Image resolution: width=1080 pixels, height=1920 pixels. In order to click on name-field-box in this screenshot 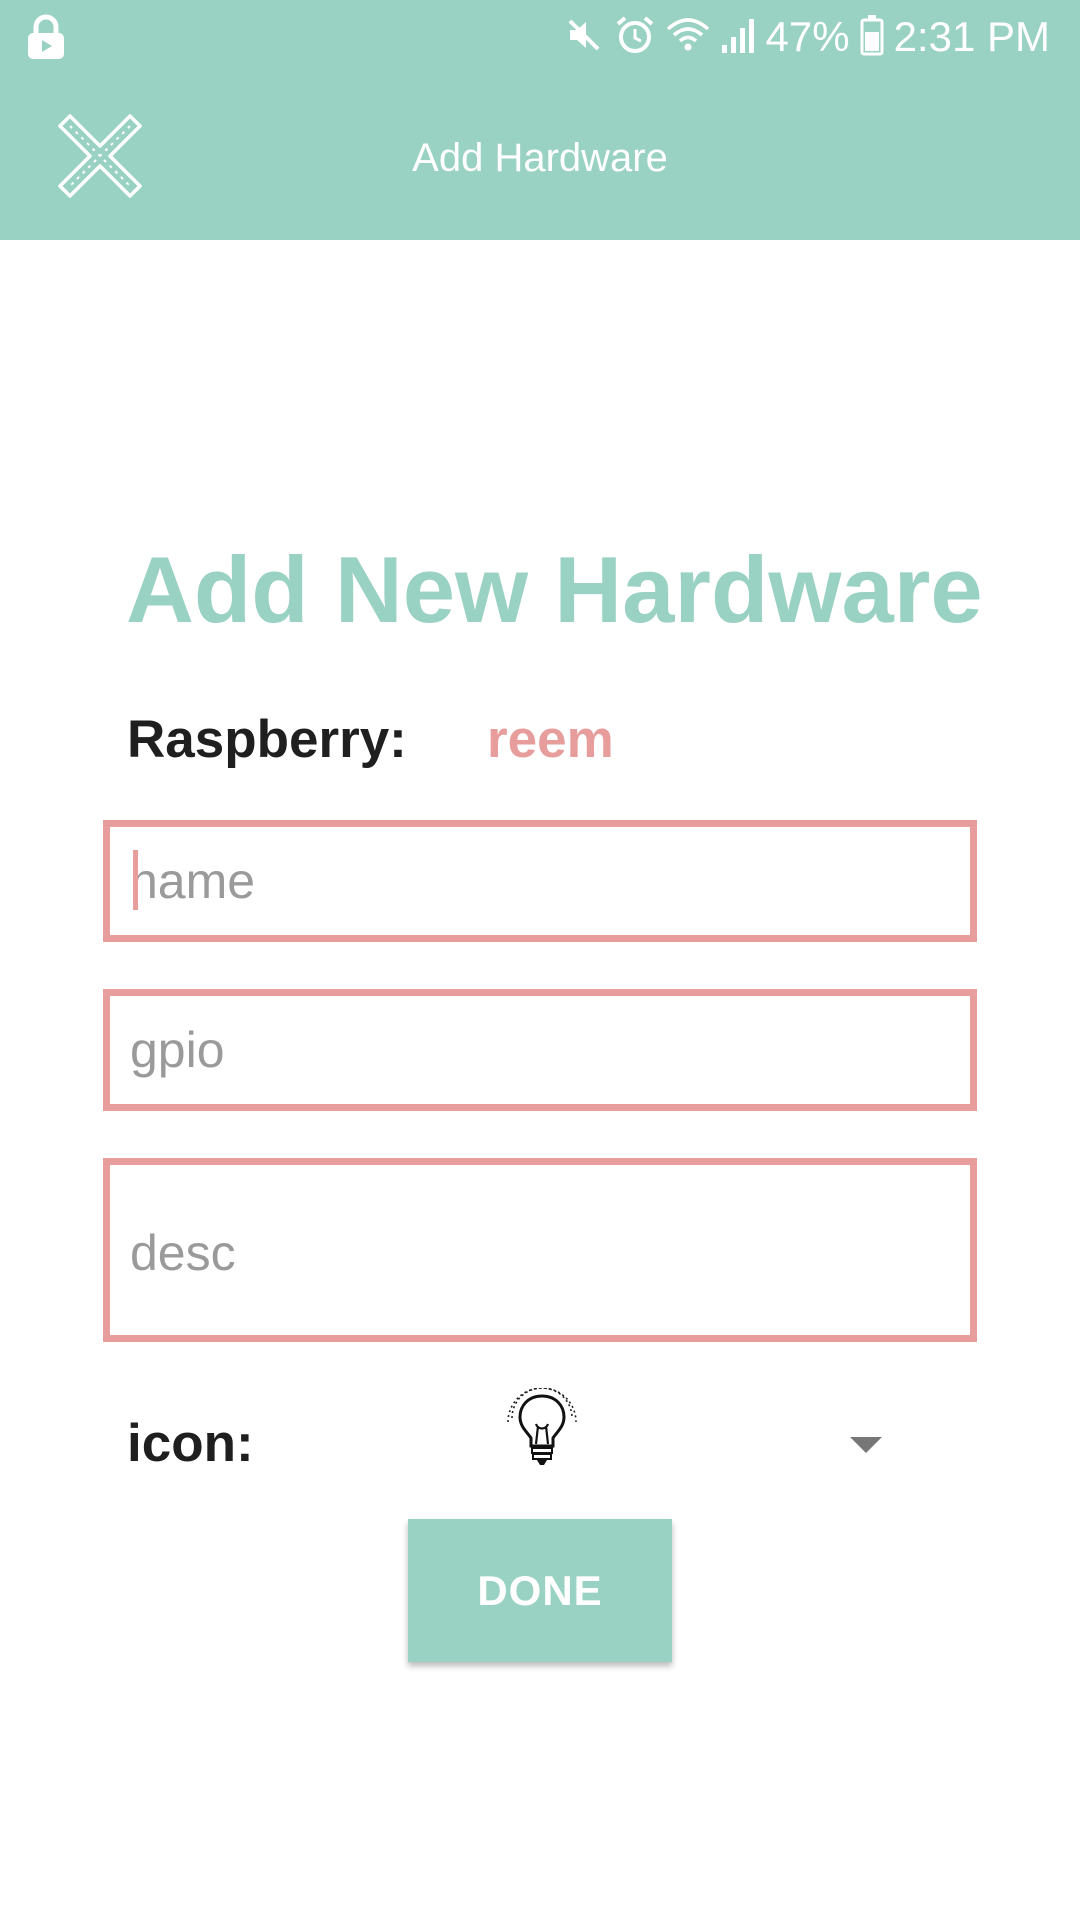, I will do `click(540, 881)`.